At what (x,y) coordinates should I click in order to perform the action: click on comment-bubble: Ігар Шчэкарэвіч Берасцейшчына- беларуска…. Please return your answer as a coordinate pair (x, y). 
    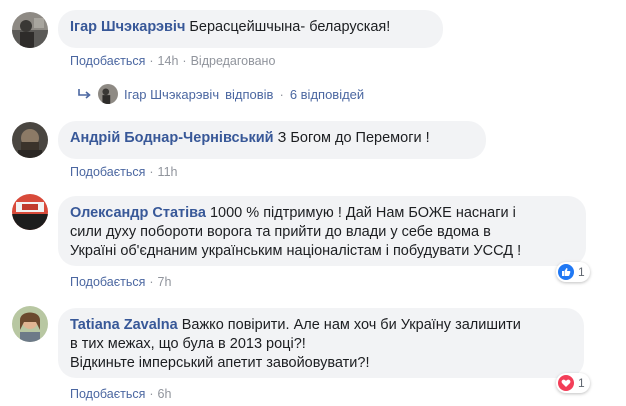
    Looking at the image, I should click on (250, 29).